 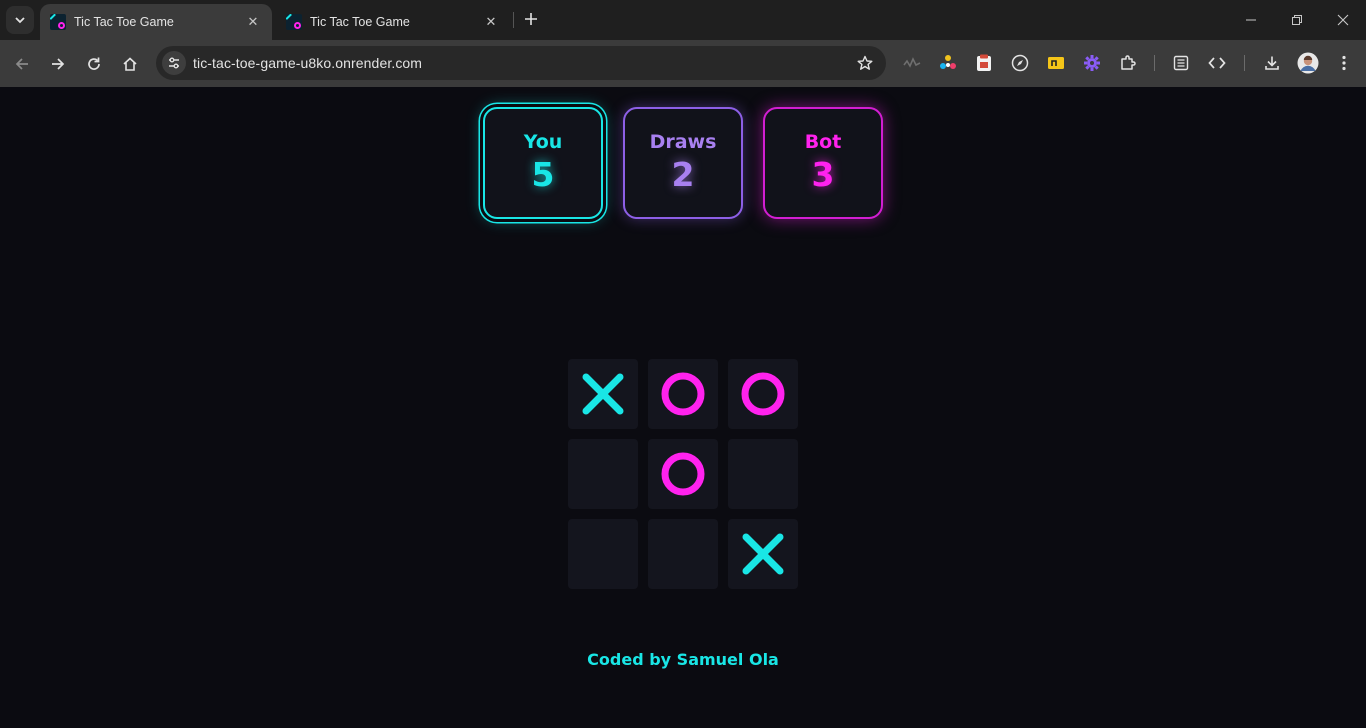 What do you see at coordinates (308, 63) in the screenshot?
I see `url-text: tic-tac-toe-game-u8ko.onrender.com` at bounding box center [308, 63].